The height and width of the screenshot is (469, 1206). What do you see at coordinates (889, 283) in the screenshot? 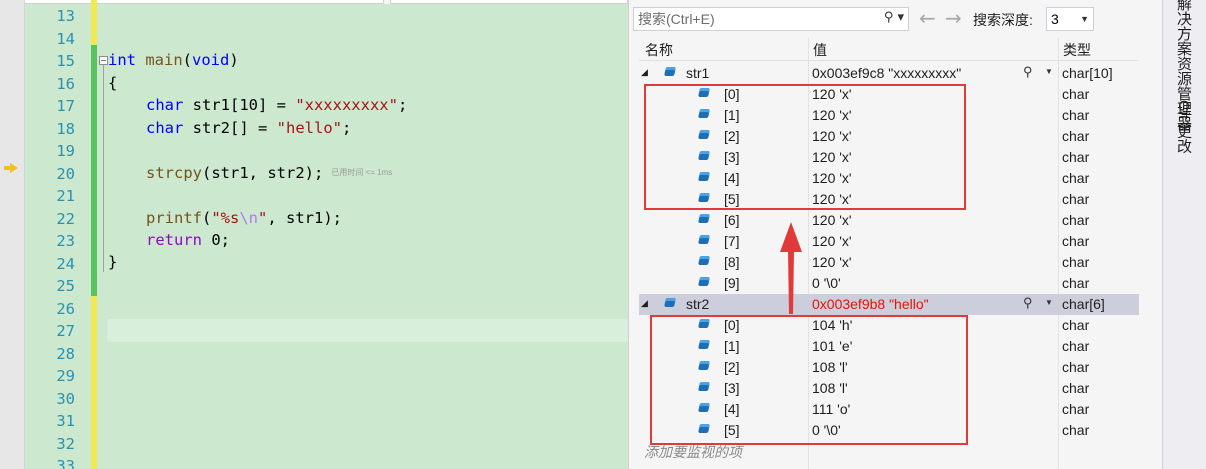
I see `watch-element-row: [9] 0 '\0' char` at bounding box center [889, 283].